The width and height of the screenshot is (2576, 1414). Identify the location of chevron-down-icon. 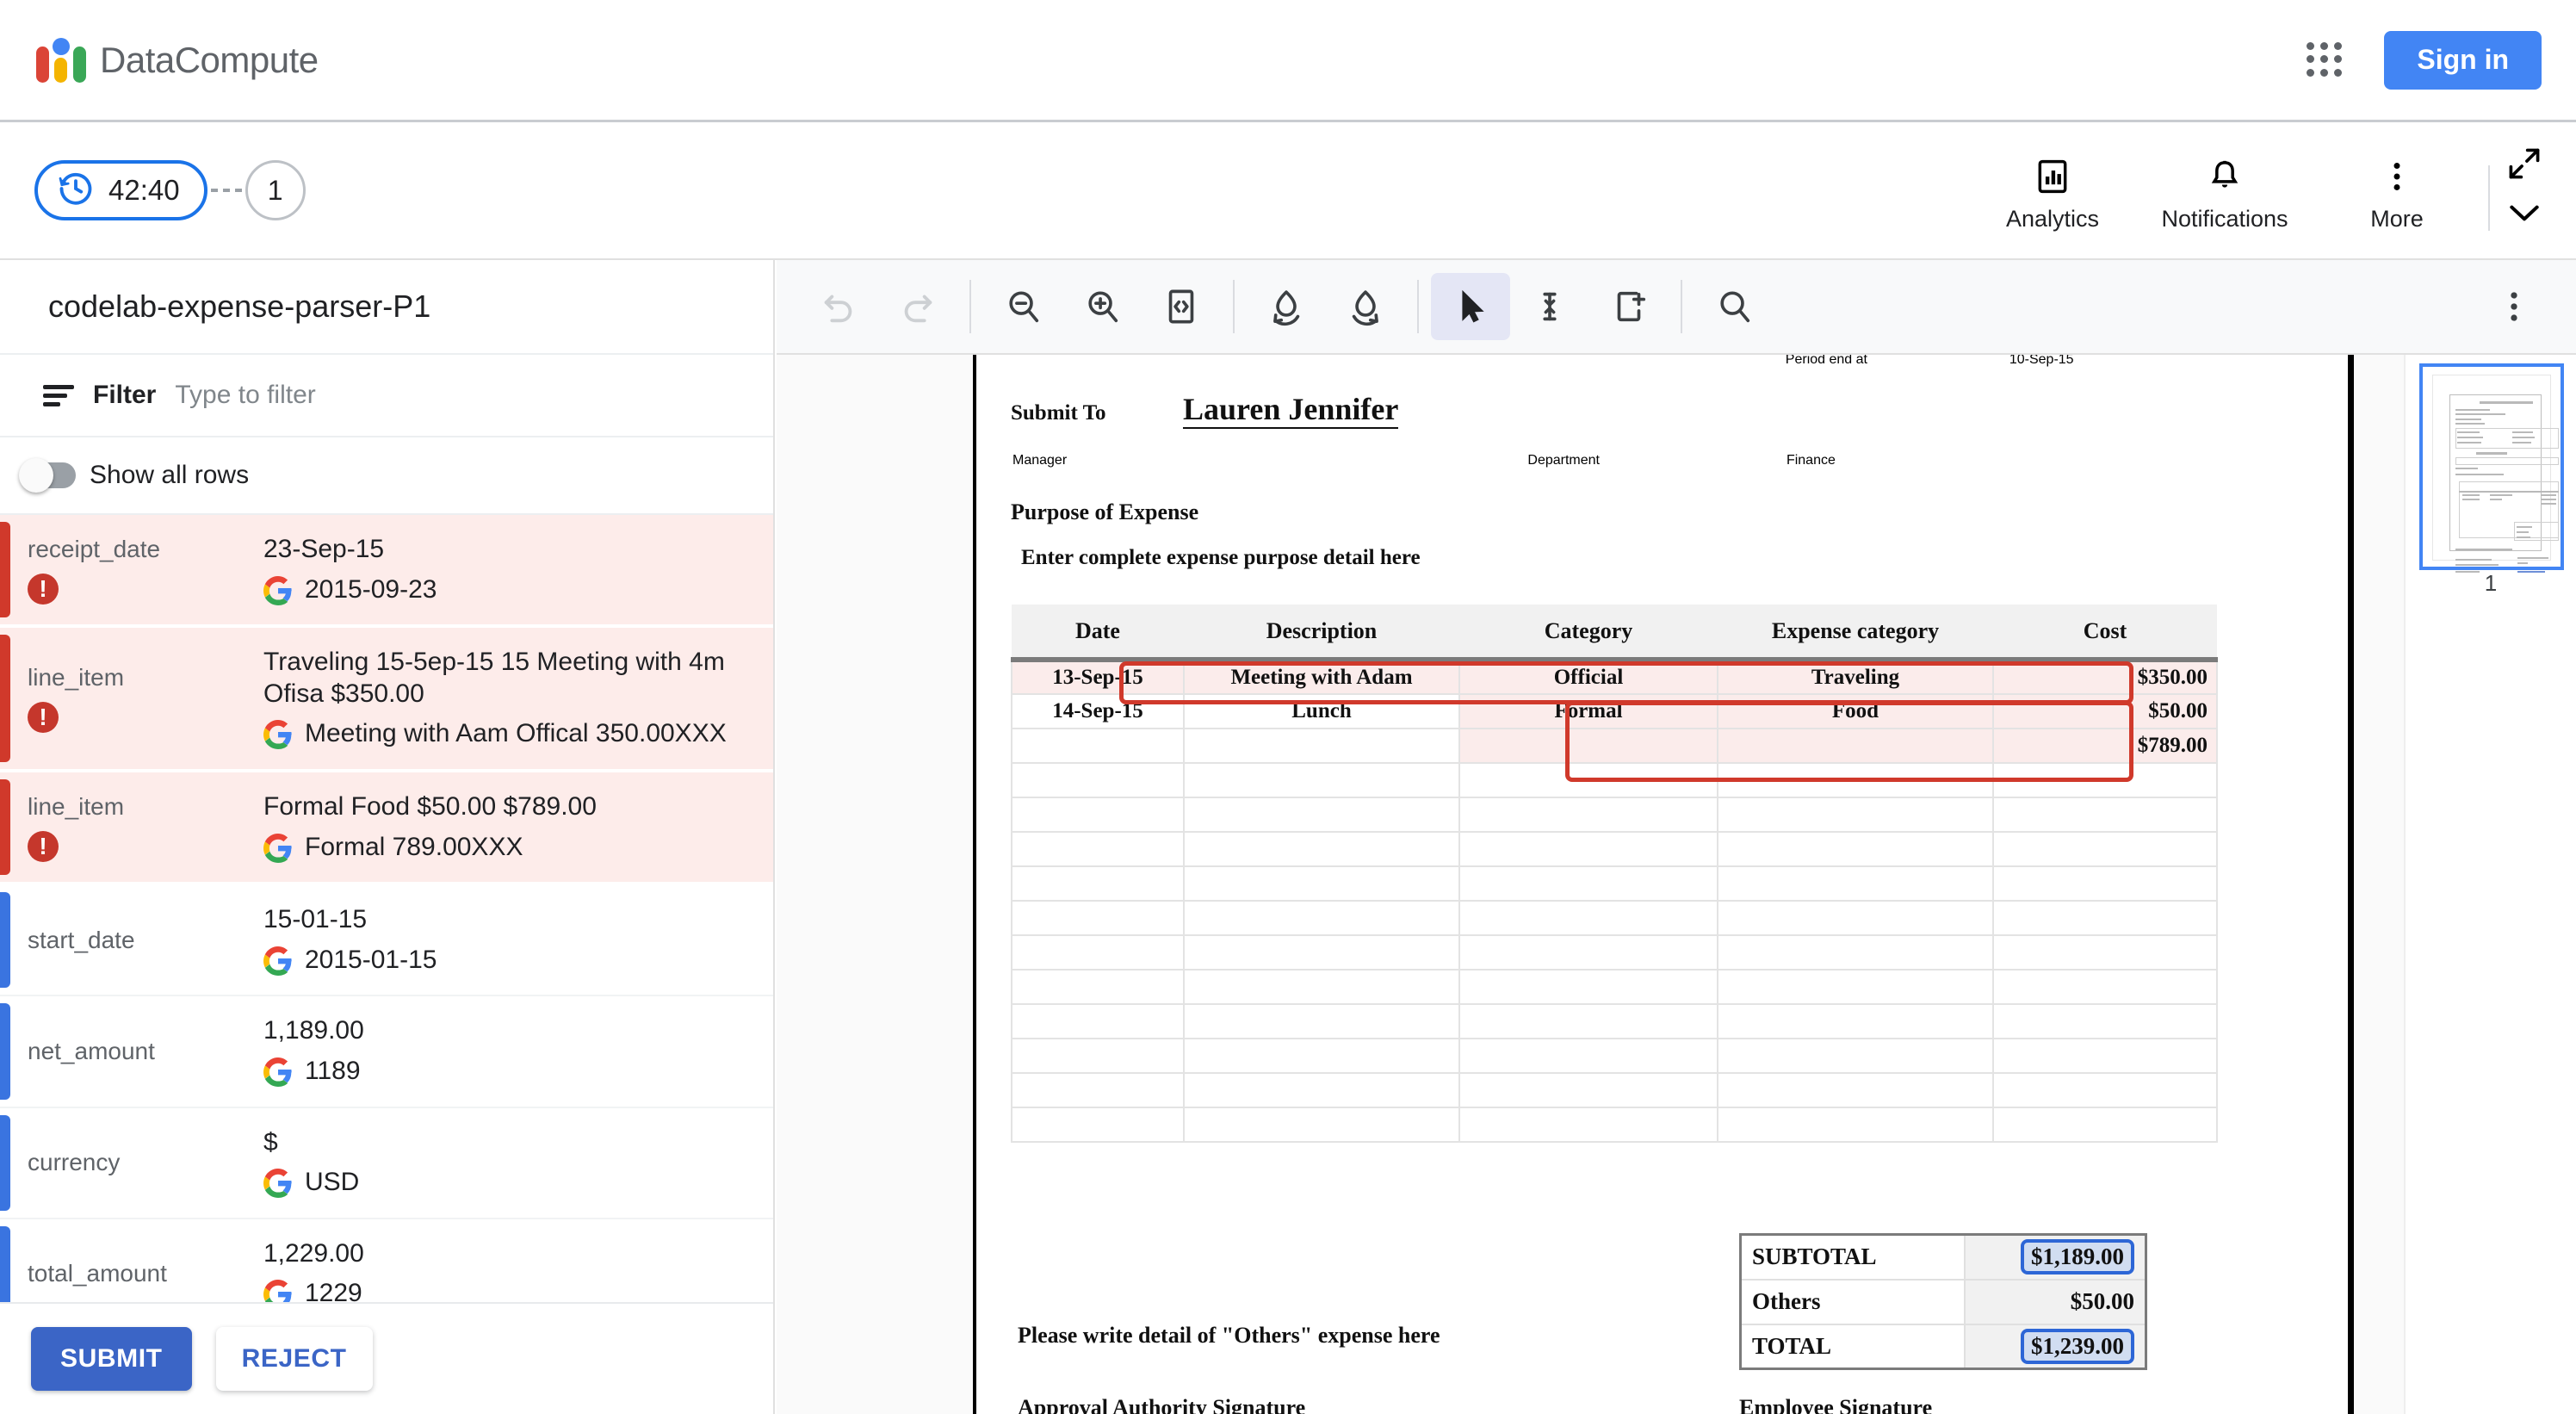
(2524, 215).